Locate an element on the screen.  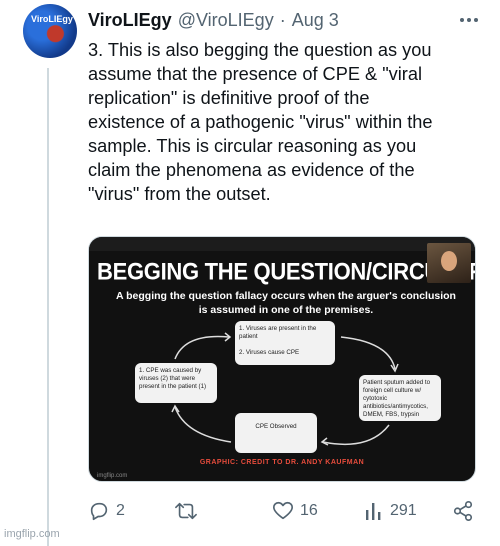
tweet-actions: 2 16 291 is located at coordinates (282, 511).